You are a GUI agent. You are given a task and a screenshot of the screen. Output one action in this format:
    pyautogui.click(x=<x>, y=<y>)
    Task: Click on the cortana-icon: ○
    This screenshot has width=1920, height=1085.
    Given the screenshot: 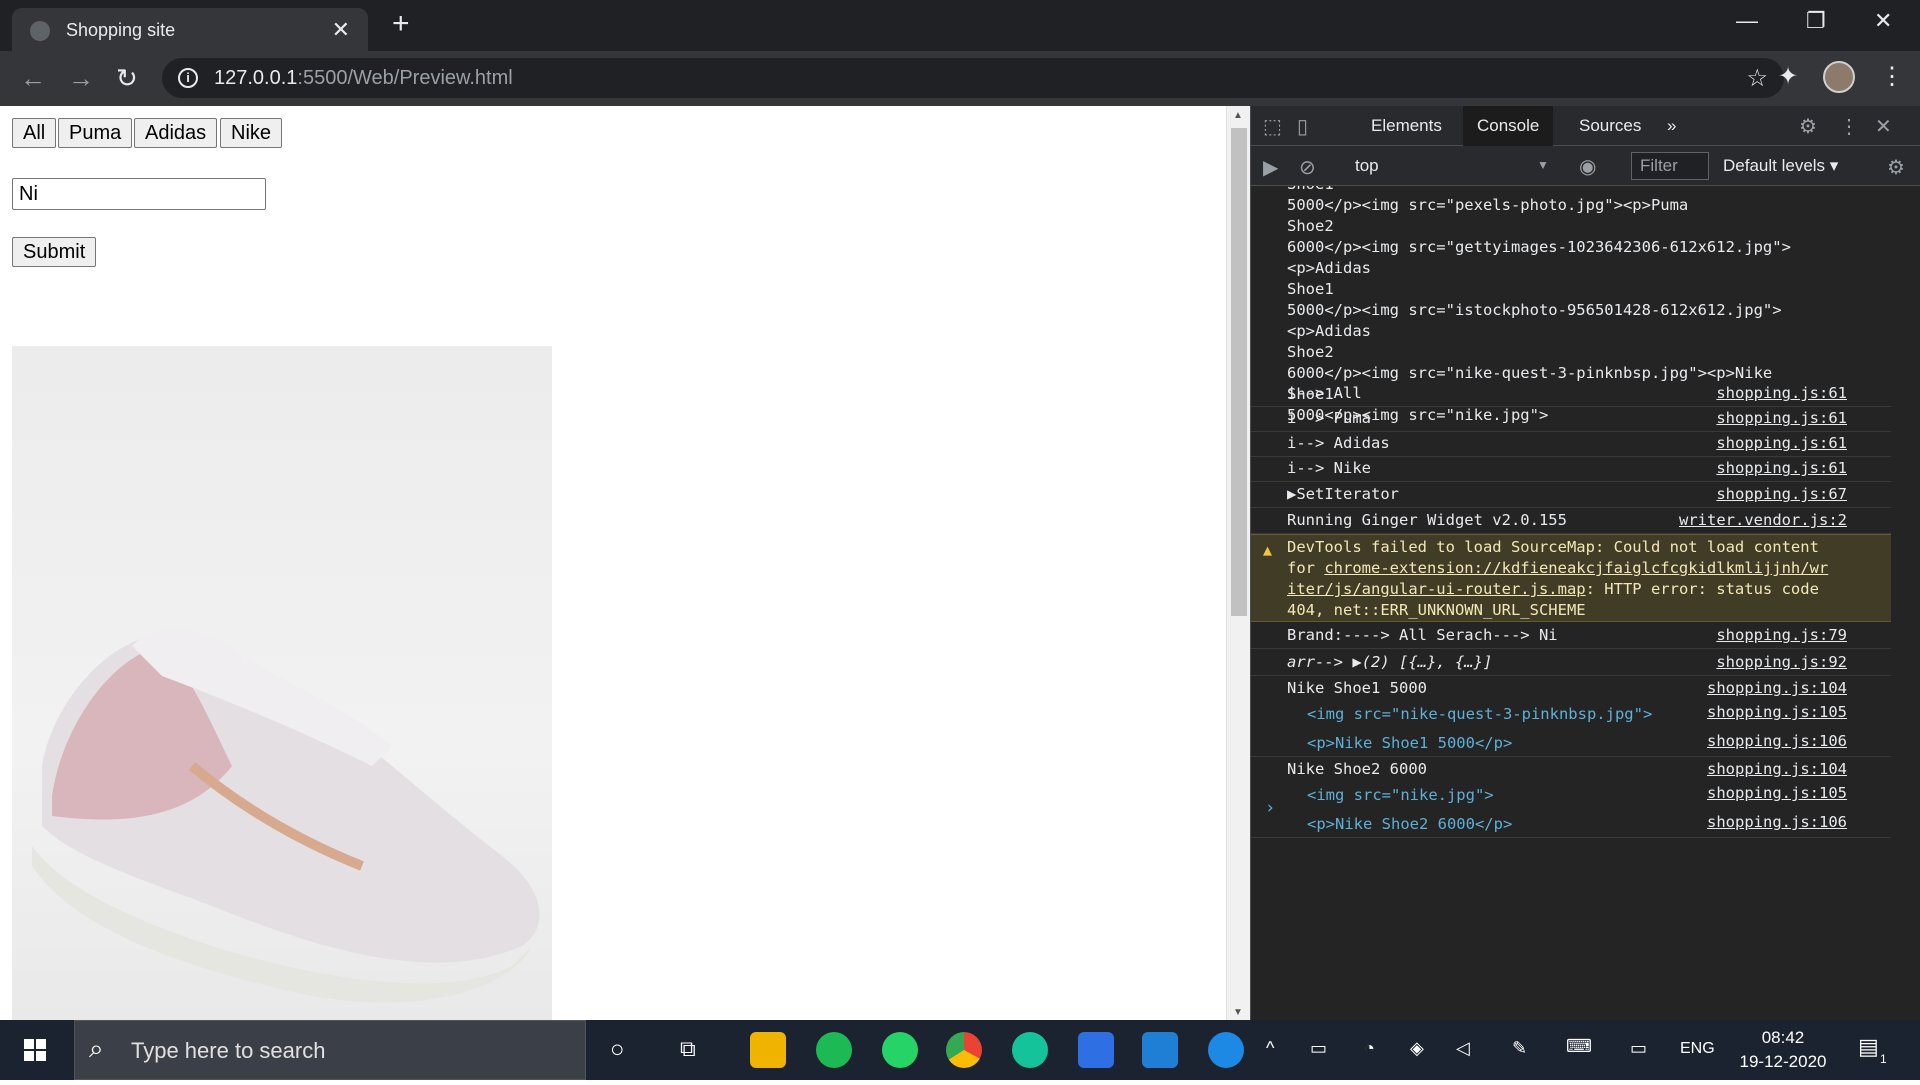 What is the action you would take?
    pyautogui.click(x=617, y=1050)
    